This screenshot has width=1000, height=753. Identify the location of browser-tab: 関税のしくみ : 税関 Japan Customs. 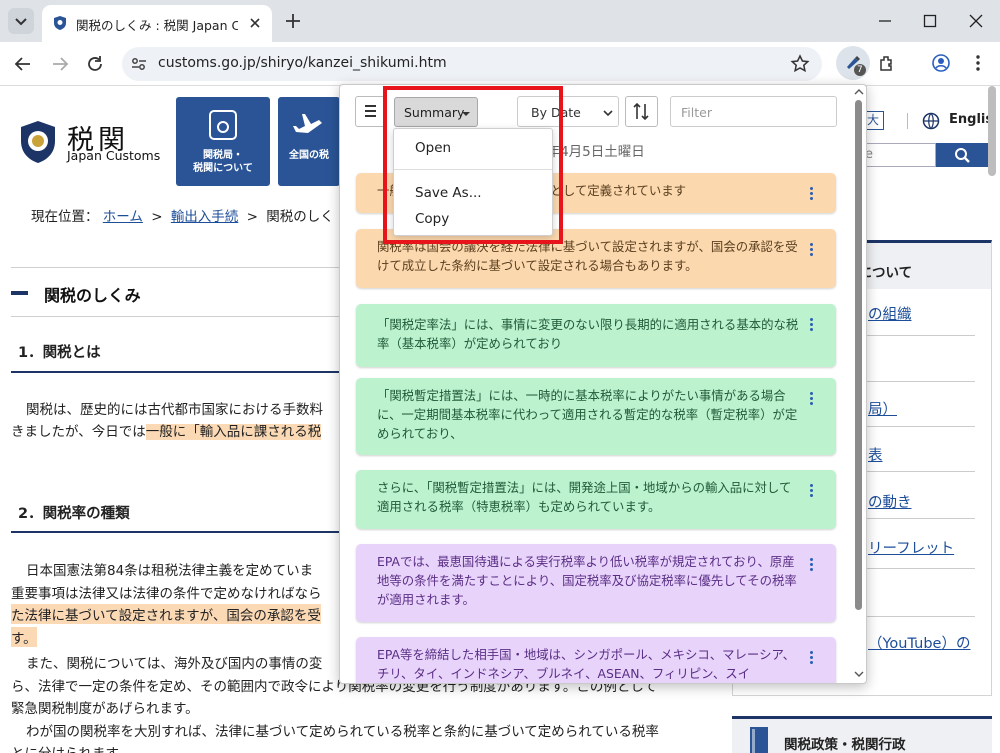
(157, 23).